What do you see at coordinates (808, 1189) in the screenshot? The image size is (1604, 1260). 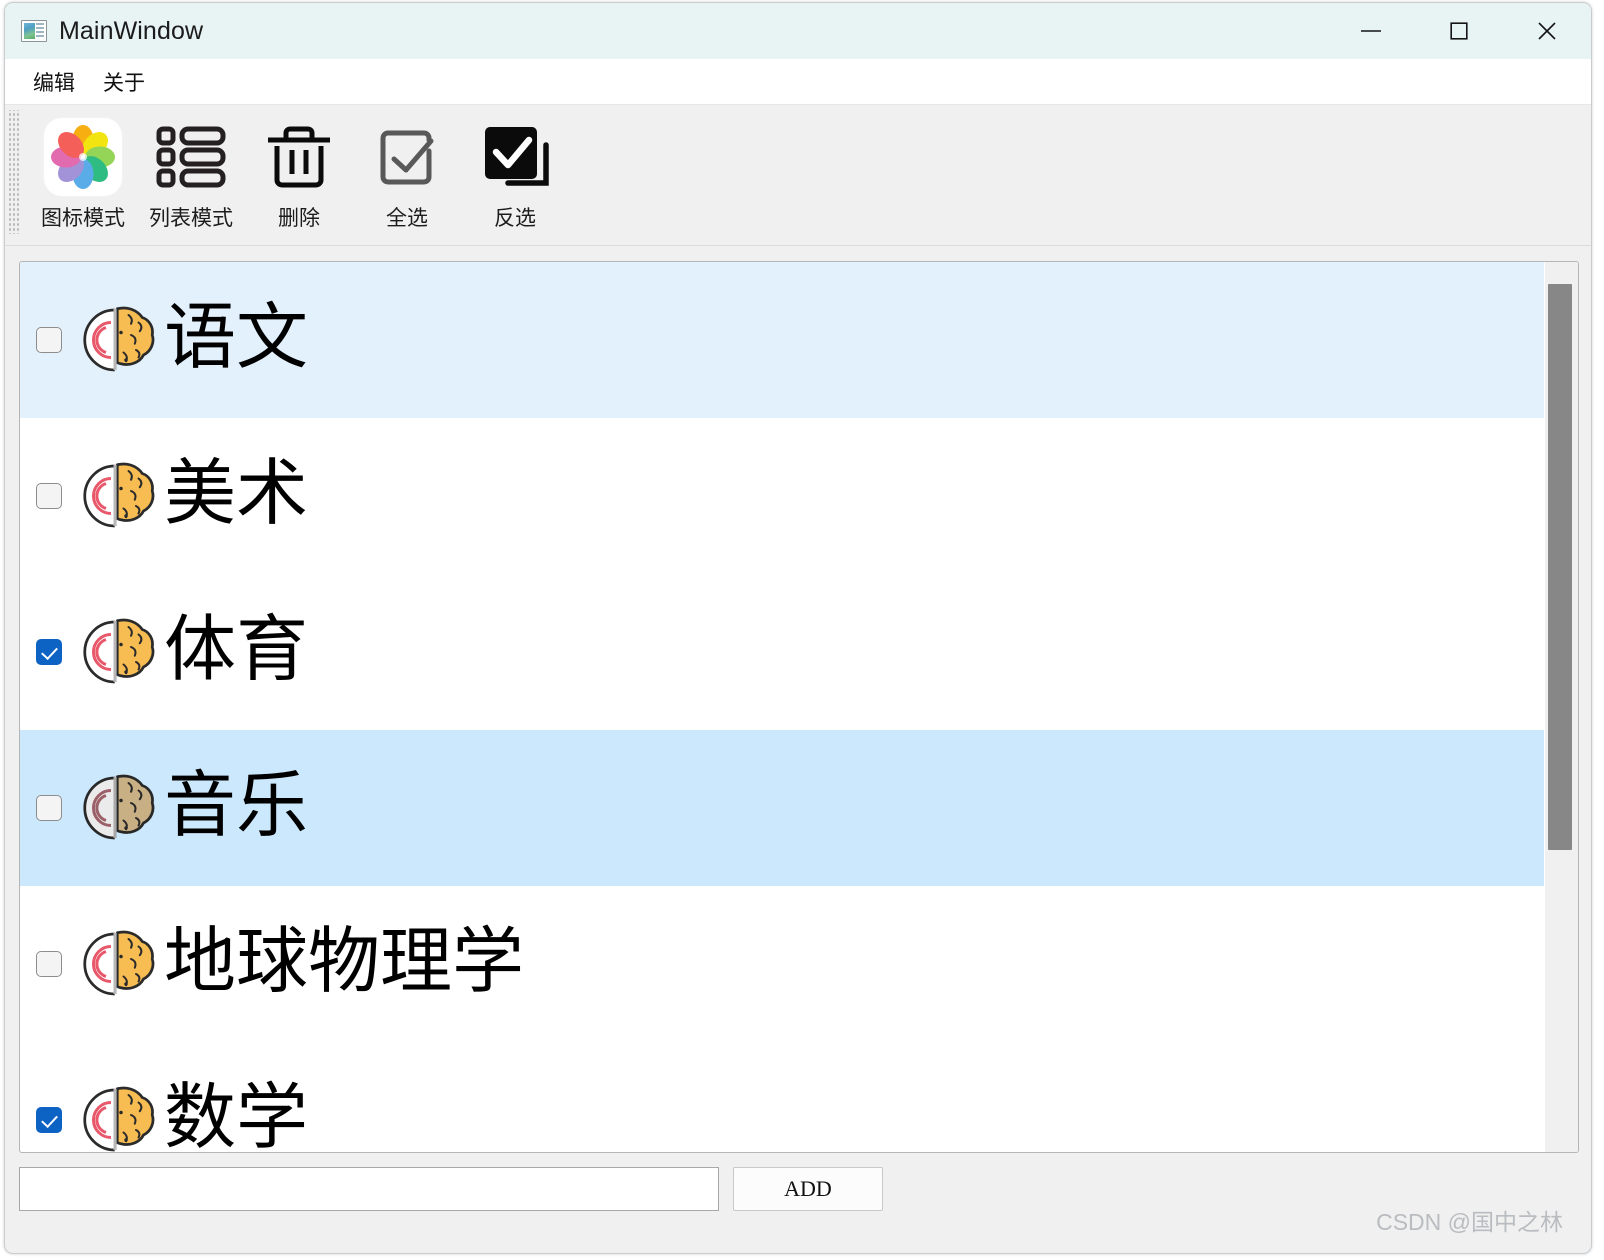 I see `add-button: ADD` at bounding box center [808, 1189].